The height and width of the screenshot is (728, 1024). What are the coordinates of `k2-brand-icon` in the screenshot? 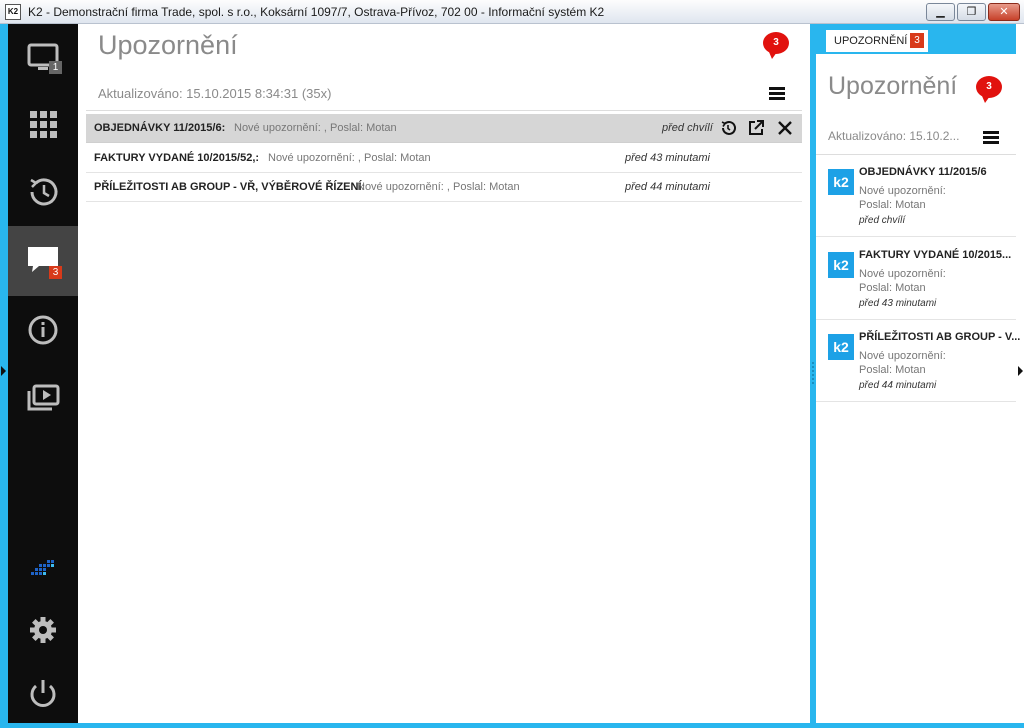 It's located at (42, 567).